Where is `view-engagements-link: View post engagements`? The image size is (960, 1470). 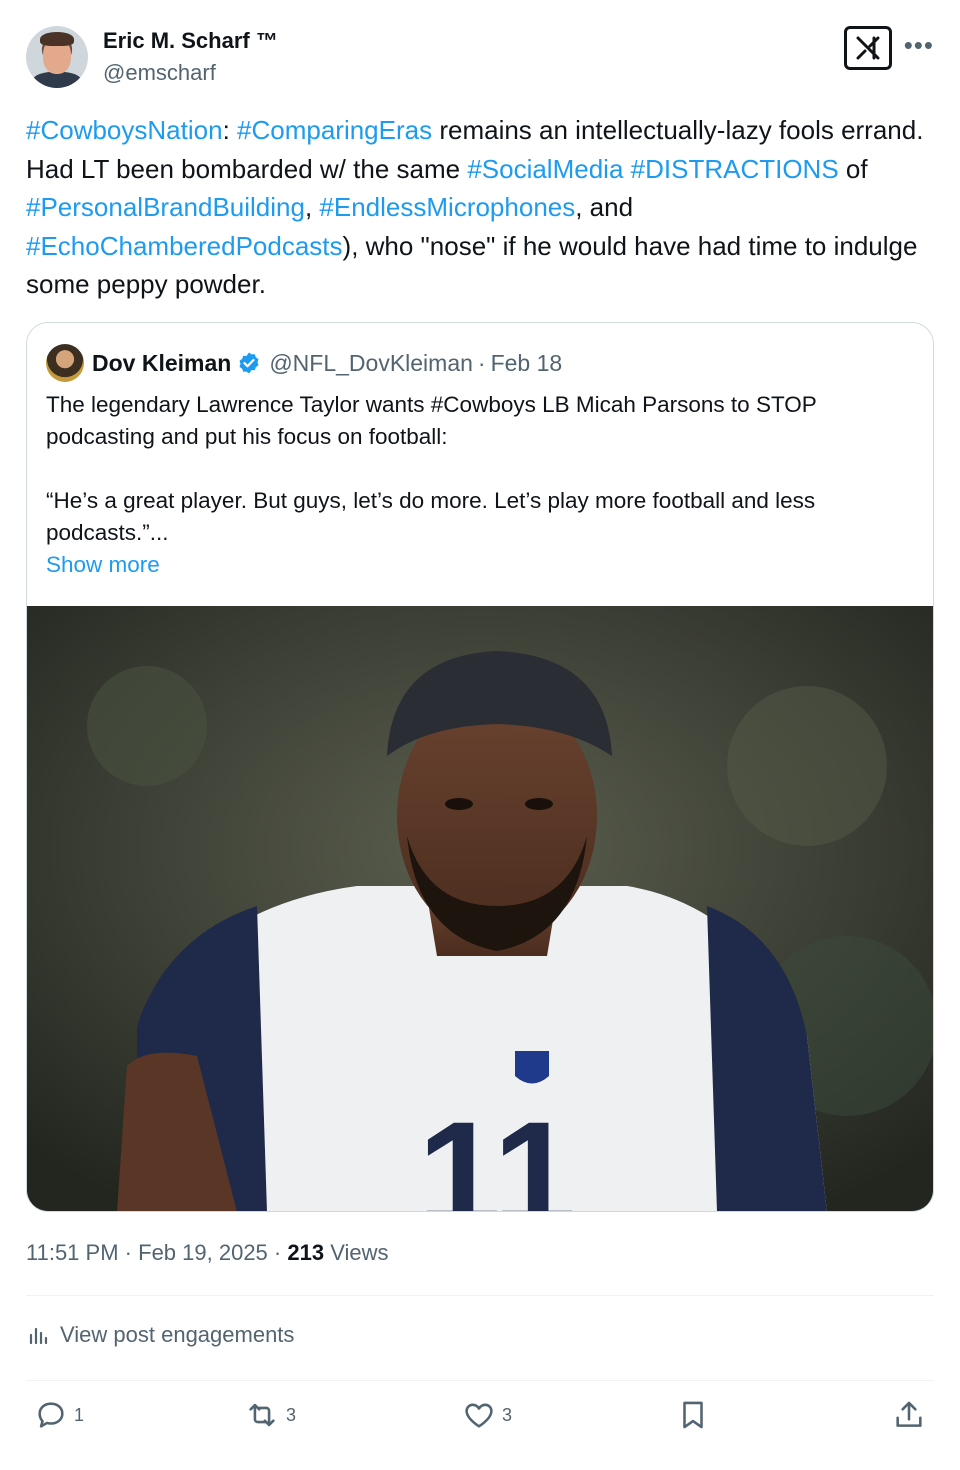 view-engagements-link: View post engagements is located at coordinates (160, 1335).